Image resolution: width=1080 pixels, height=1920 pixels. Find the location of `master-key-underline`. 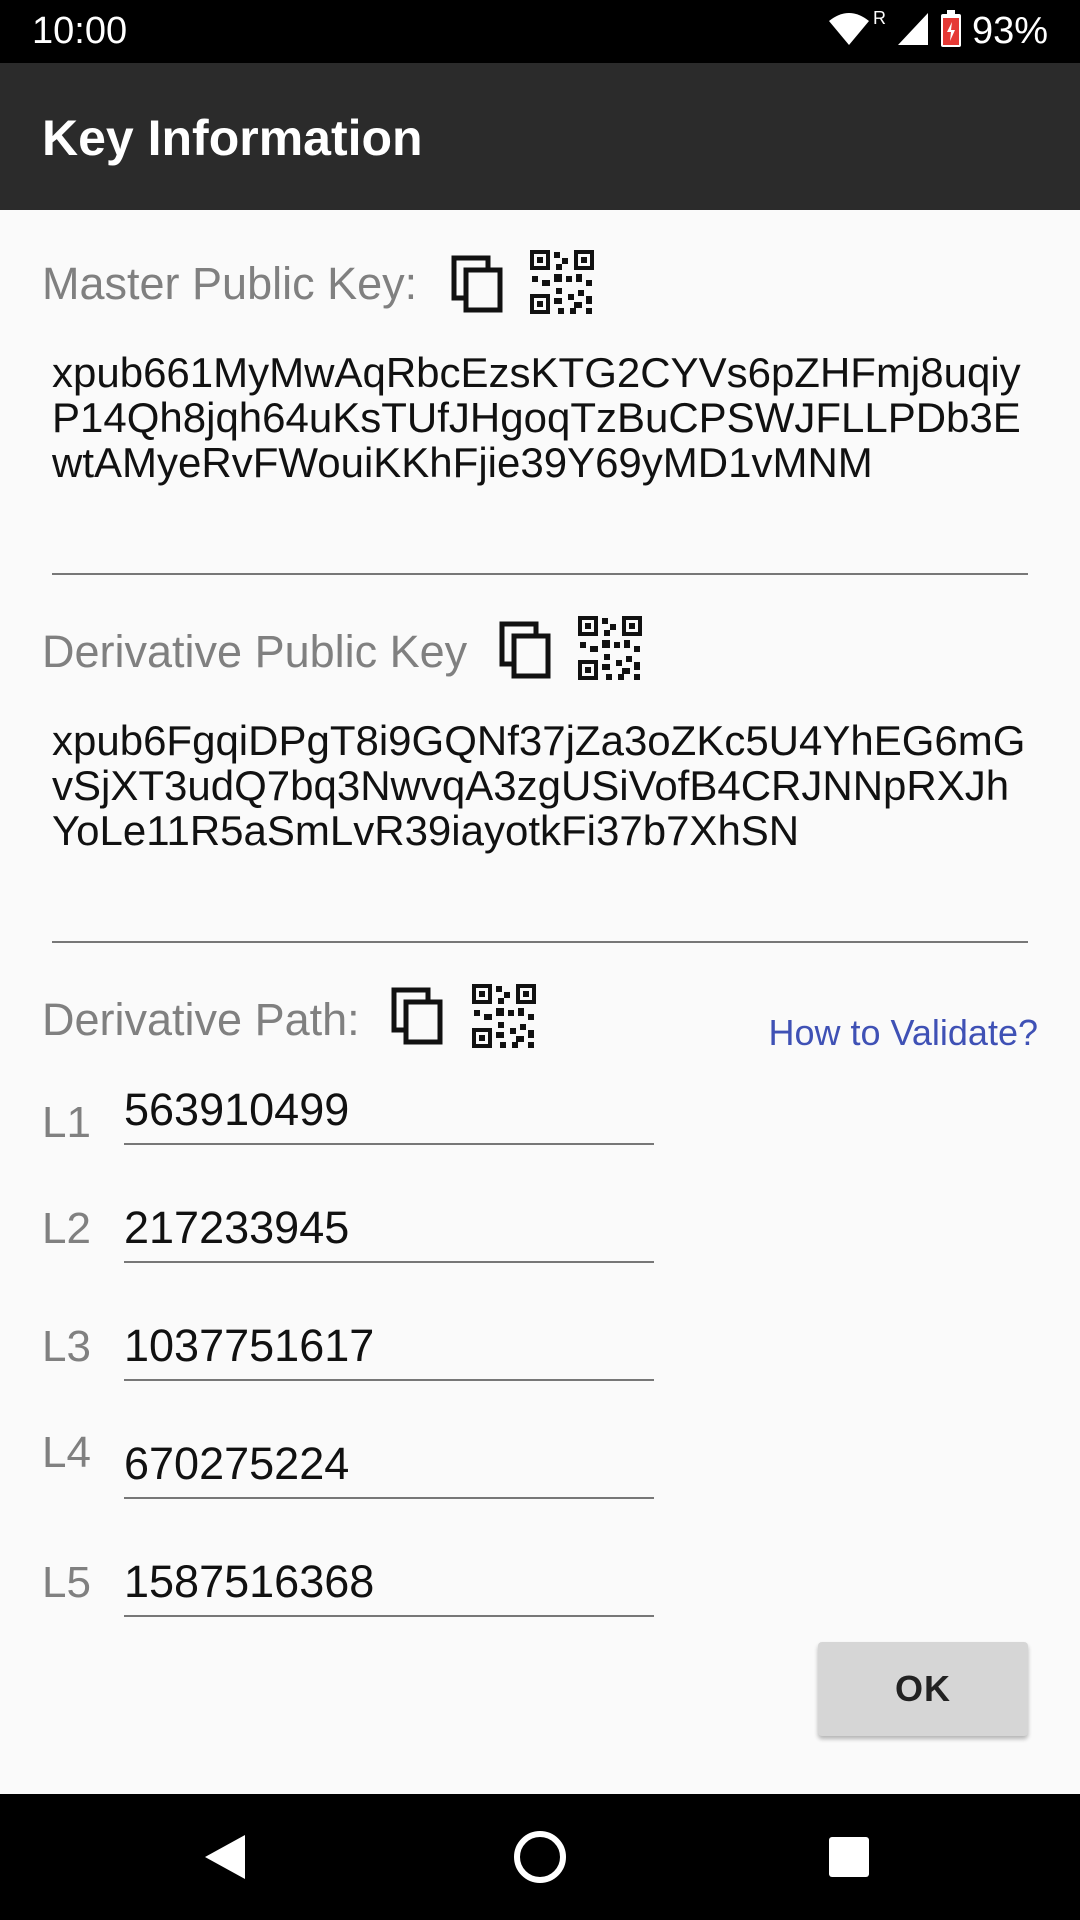

master-key-underline is located at coordinates (540, 574).